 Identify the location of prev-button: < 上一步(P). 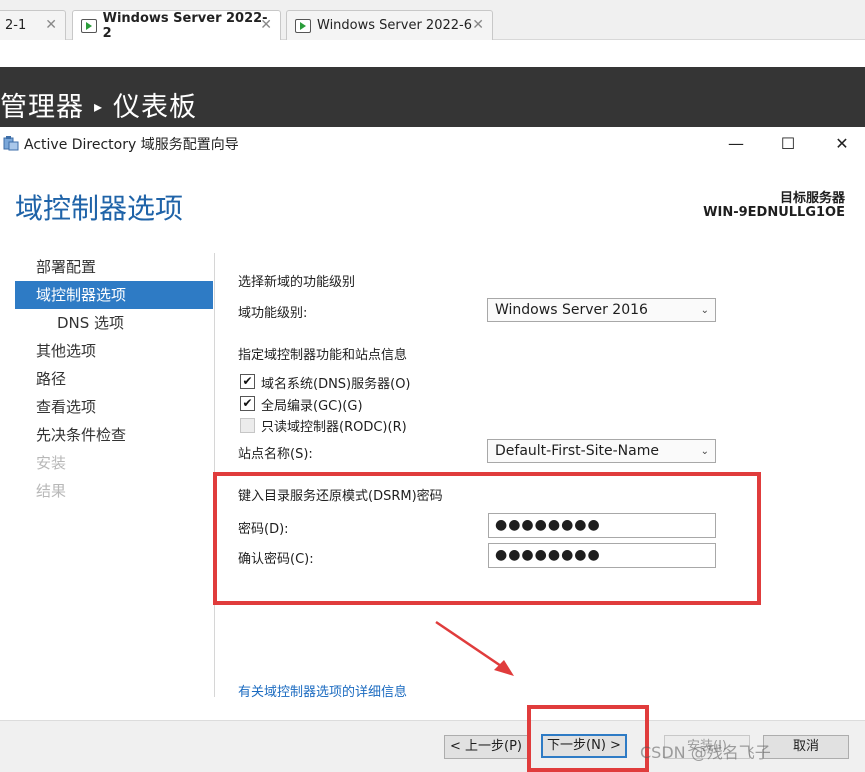
(486, 747).